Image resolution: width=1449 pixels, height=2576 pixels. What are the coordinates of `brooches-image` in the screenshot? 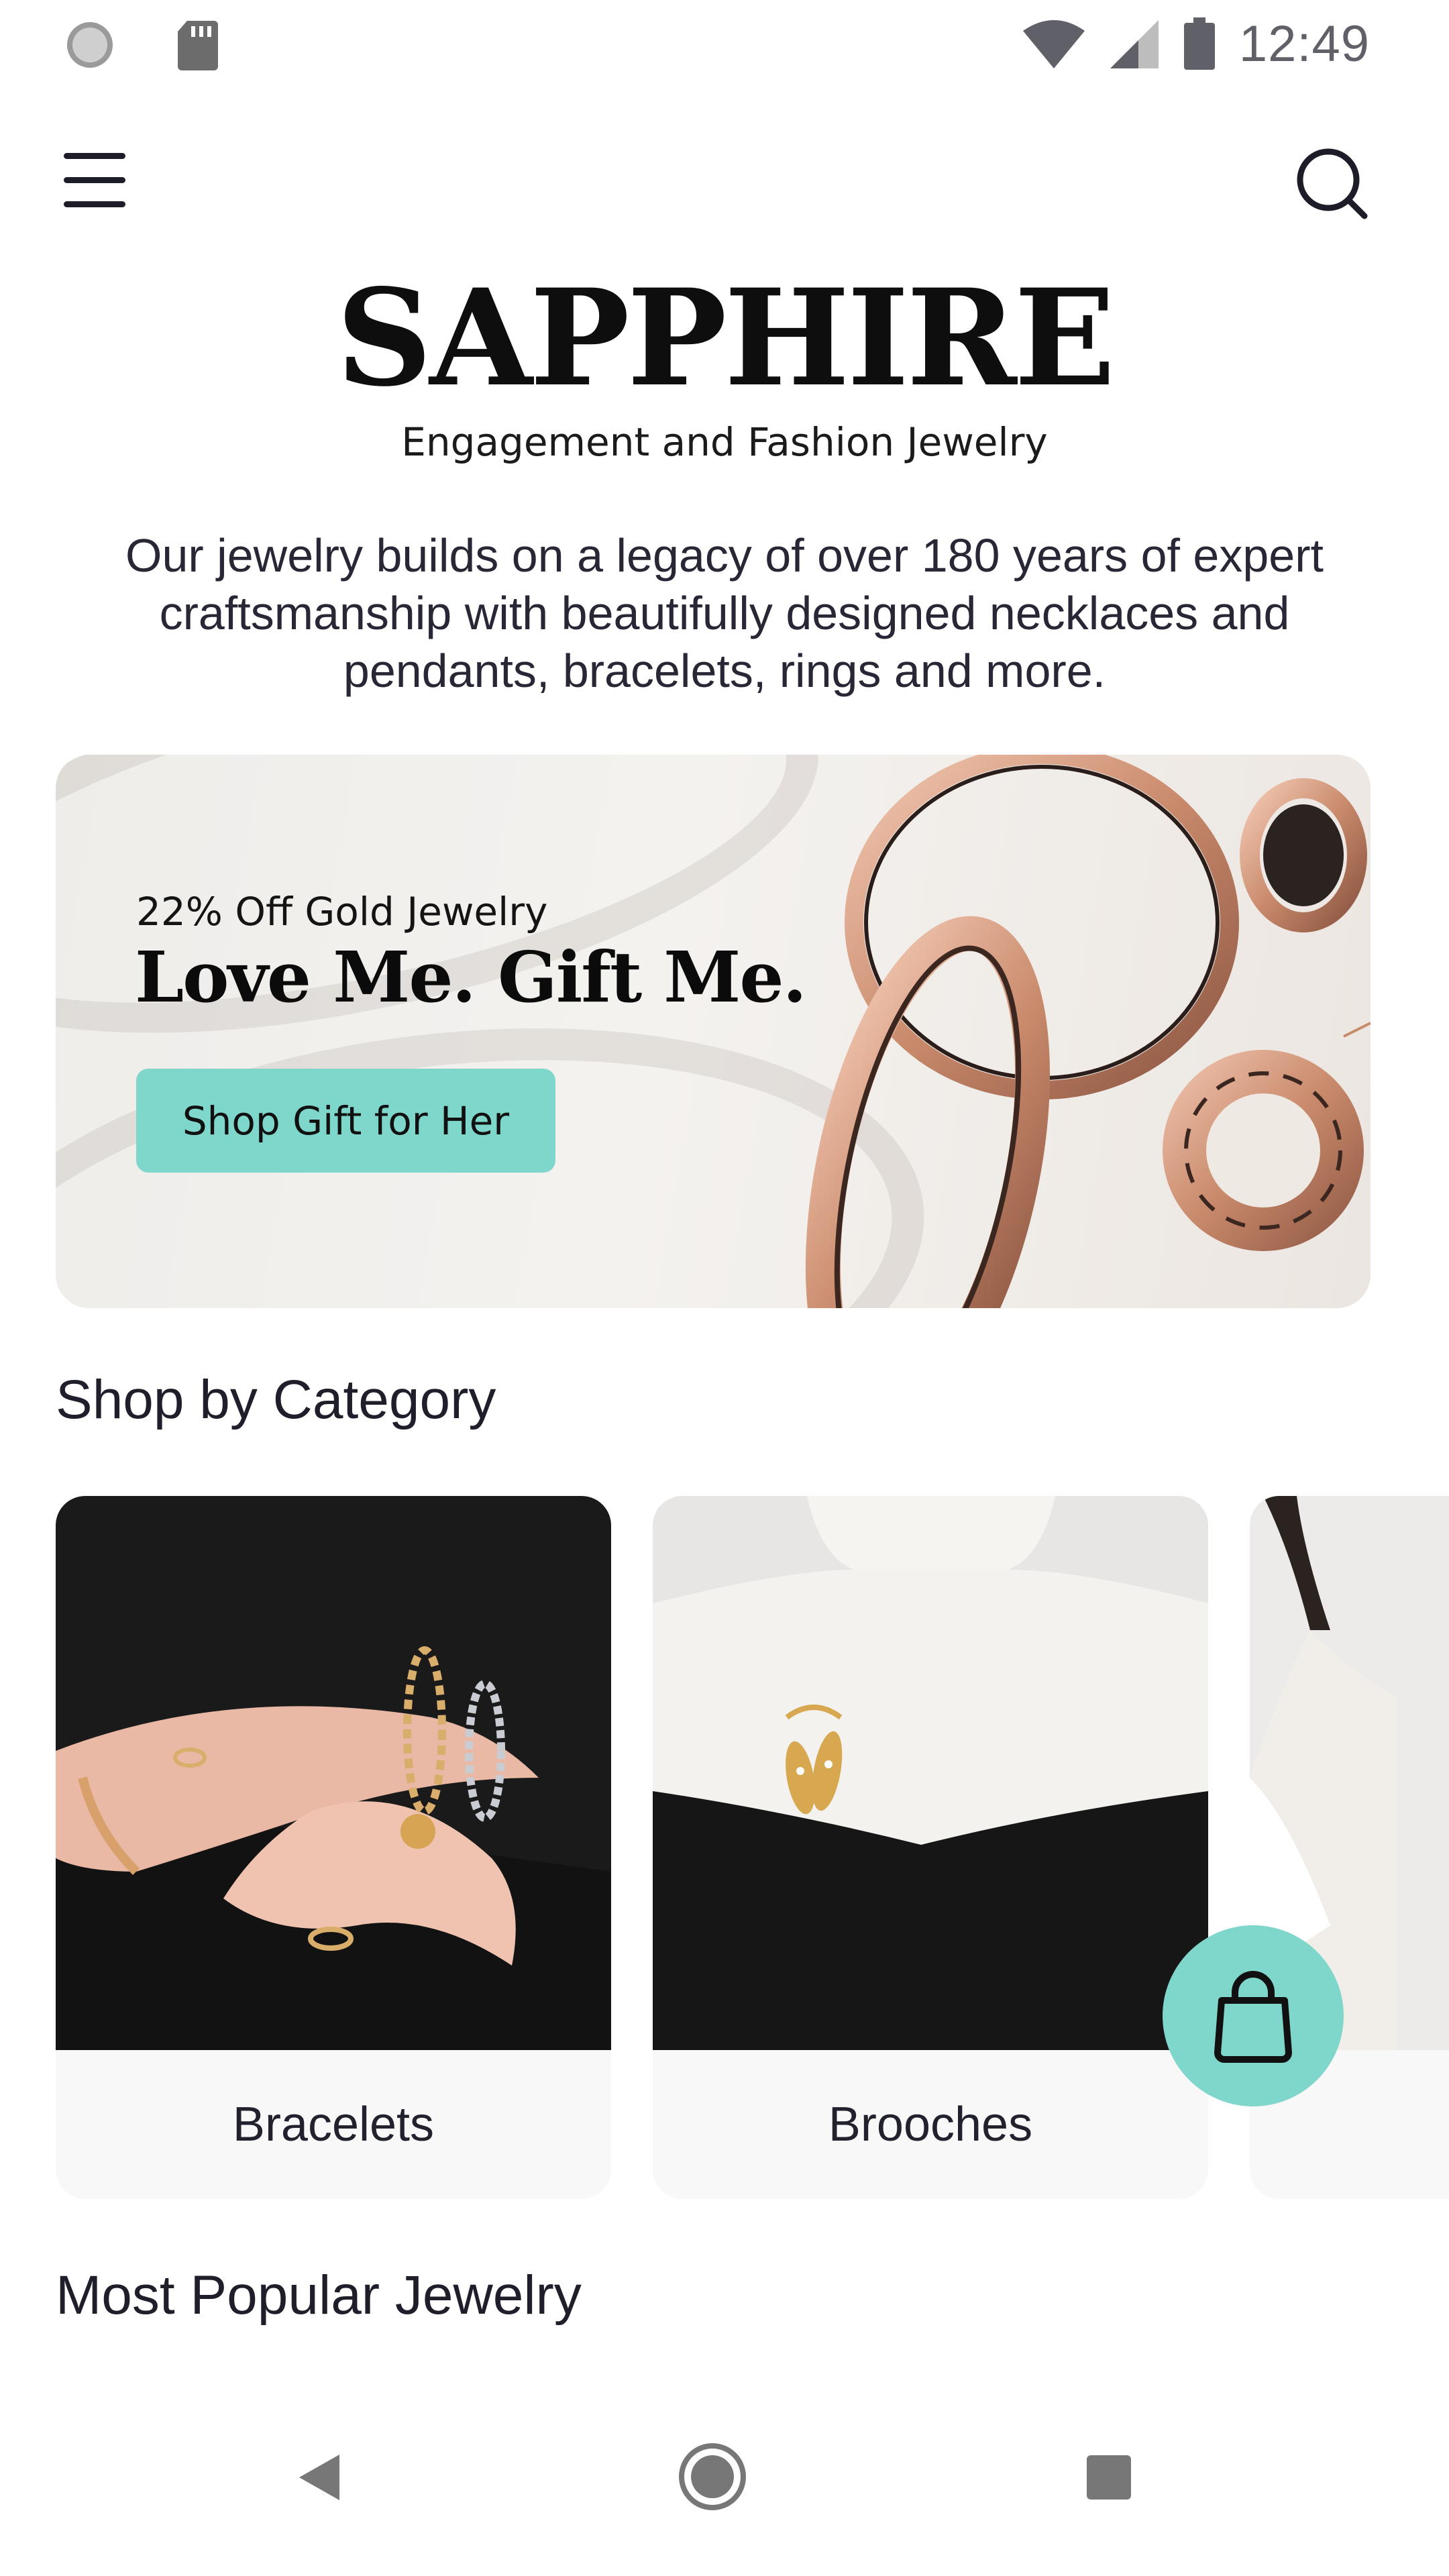 It's located at (930, 1773).